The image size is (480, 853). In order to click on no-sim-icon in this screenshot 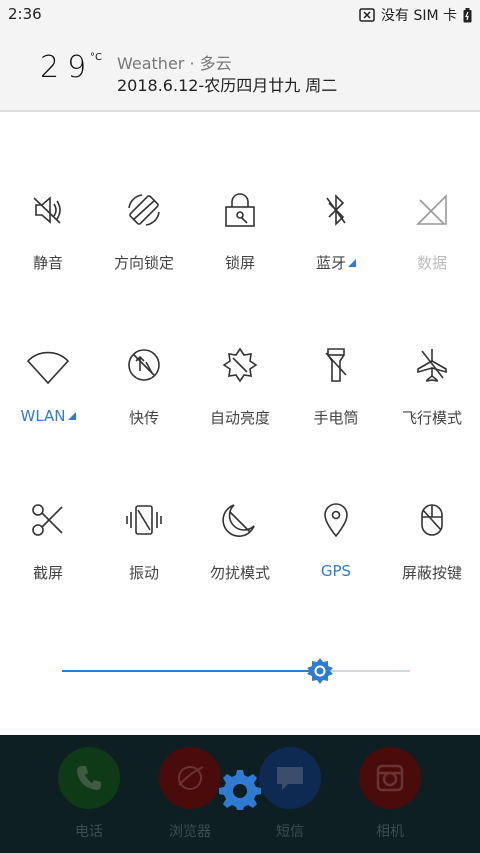, I will do `click(367, 15)`.